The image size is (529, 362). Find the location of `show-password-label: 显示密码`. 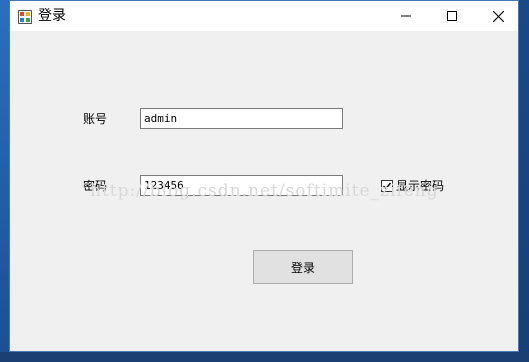

show-password-label: 显示密码 is located at coordinates (420, 186).